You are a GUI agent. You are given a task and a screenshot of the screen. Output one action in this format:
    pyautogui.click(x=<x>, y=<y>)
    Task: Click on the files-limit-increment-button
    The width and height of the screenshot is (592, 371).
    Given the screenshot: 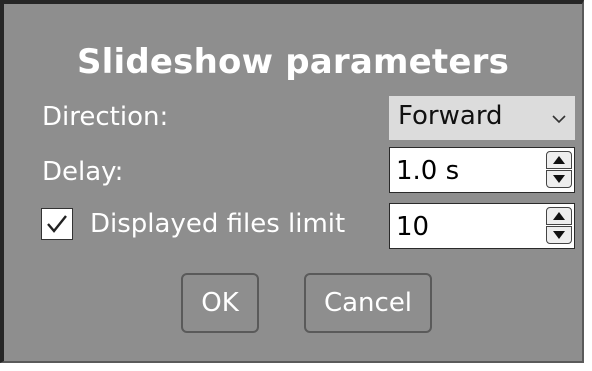 What is the action you would take?
    pyautogui.click(x=559, y=216)
    